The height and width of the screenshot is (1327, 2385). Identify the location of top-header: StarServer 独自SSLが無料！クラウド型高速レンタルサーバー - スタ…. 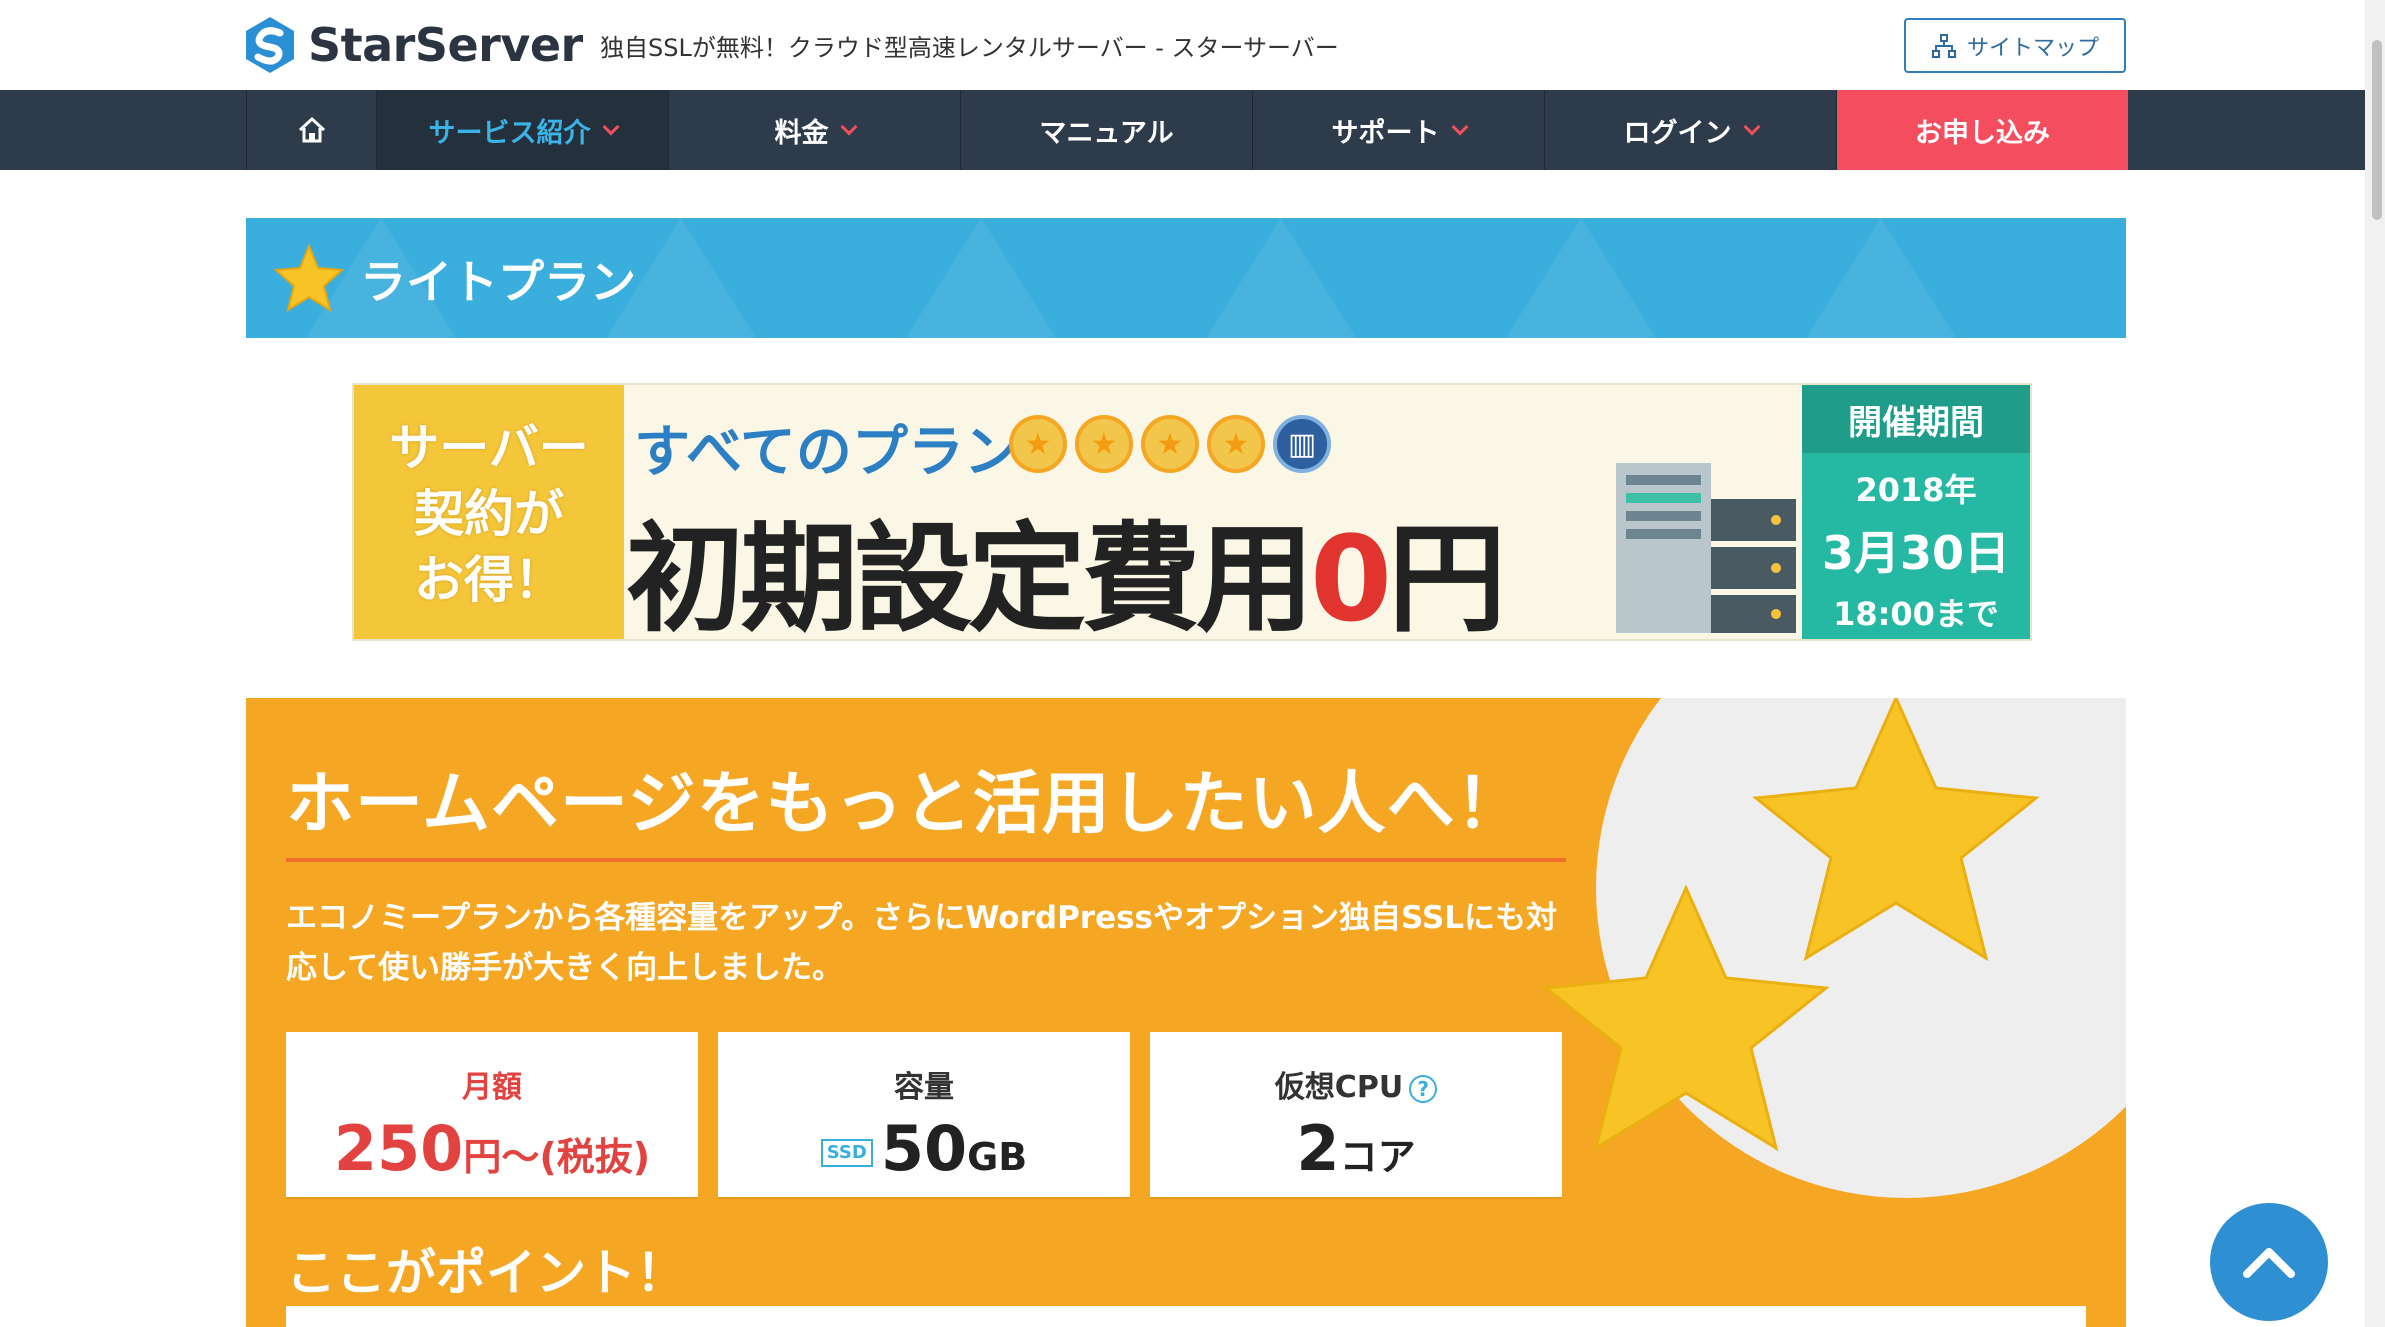
(1192, 45).